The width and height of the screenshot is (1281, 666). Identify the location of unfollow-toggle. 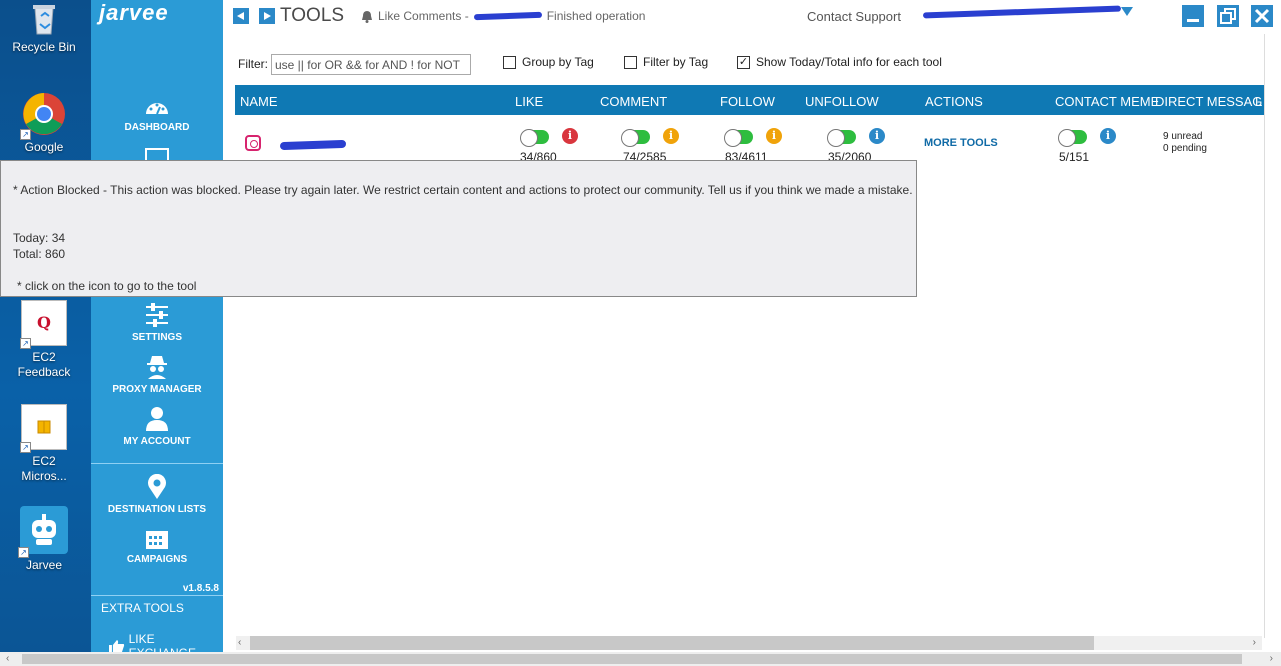
(841, 138).